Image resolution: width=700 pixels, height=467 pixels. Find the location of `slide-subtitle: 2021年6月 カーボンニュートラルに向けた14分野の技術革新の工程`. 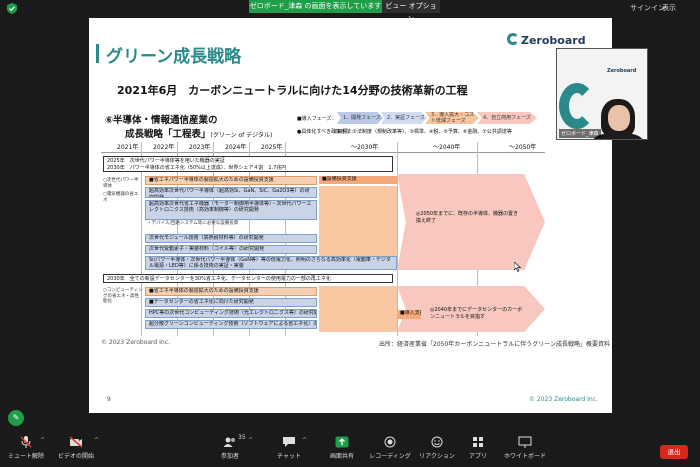

slide-subtitle: 2021年6月 カーボンニュートラルに向けた14分野の技術革新の工程 is located at coordinates (292, 90).